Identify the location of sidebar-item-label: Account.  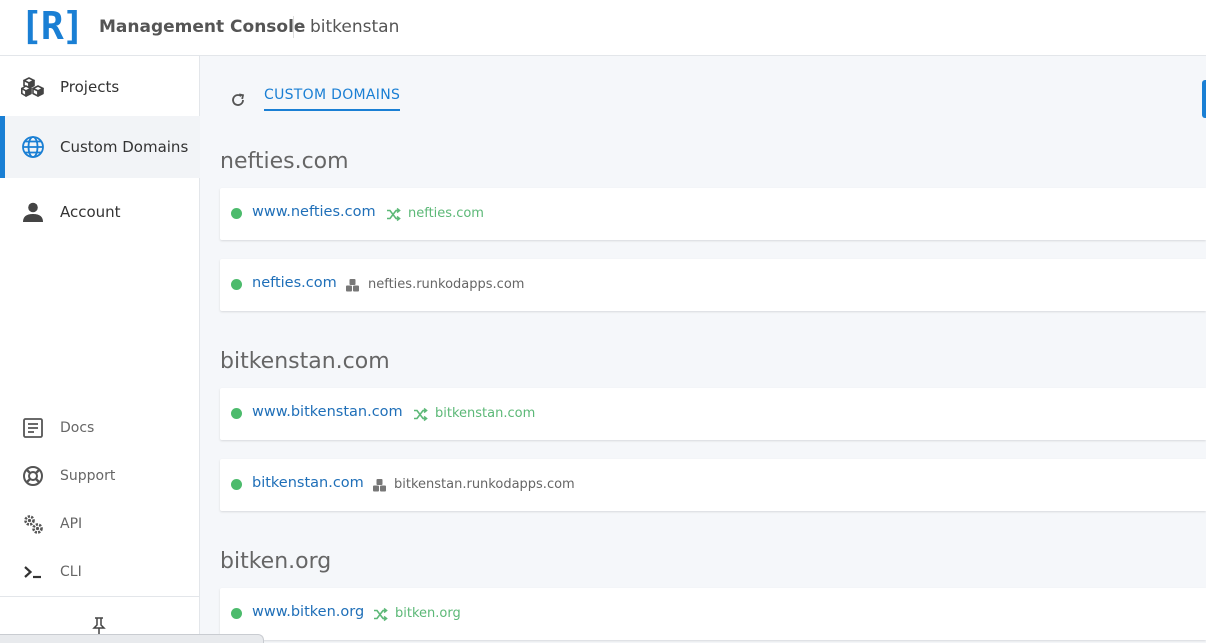
(90, 212).